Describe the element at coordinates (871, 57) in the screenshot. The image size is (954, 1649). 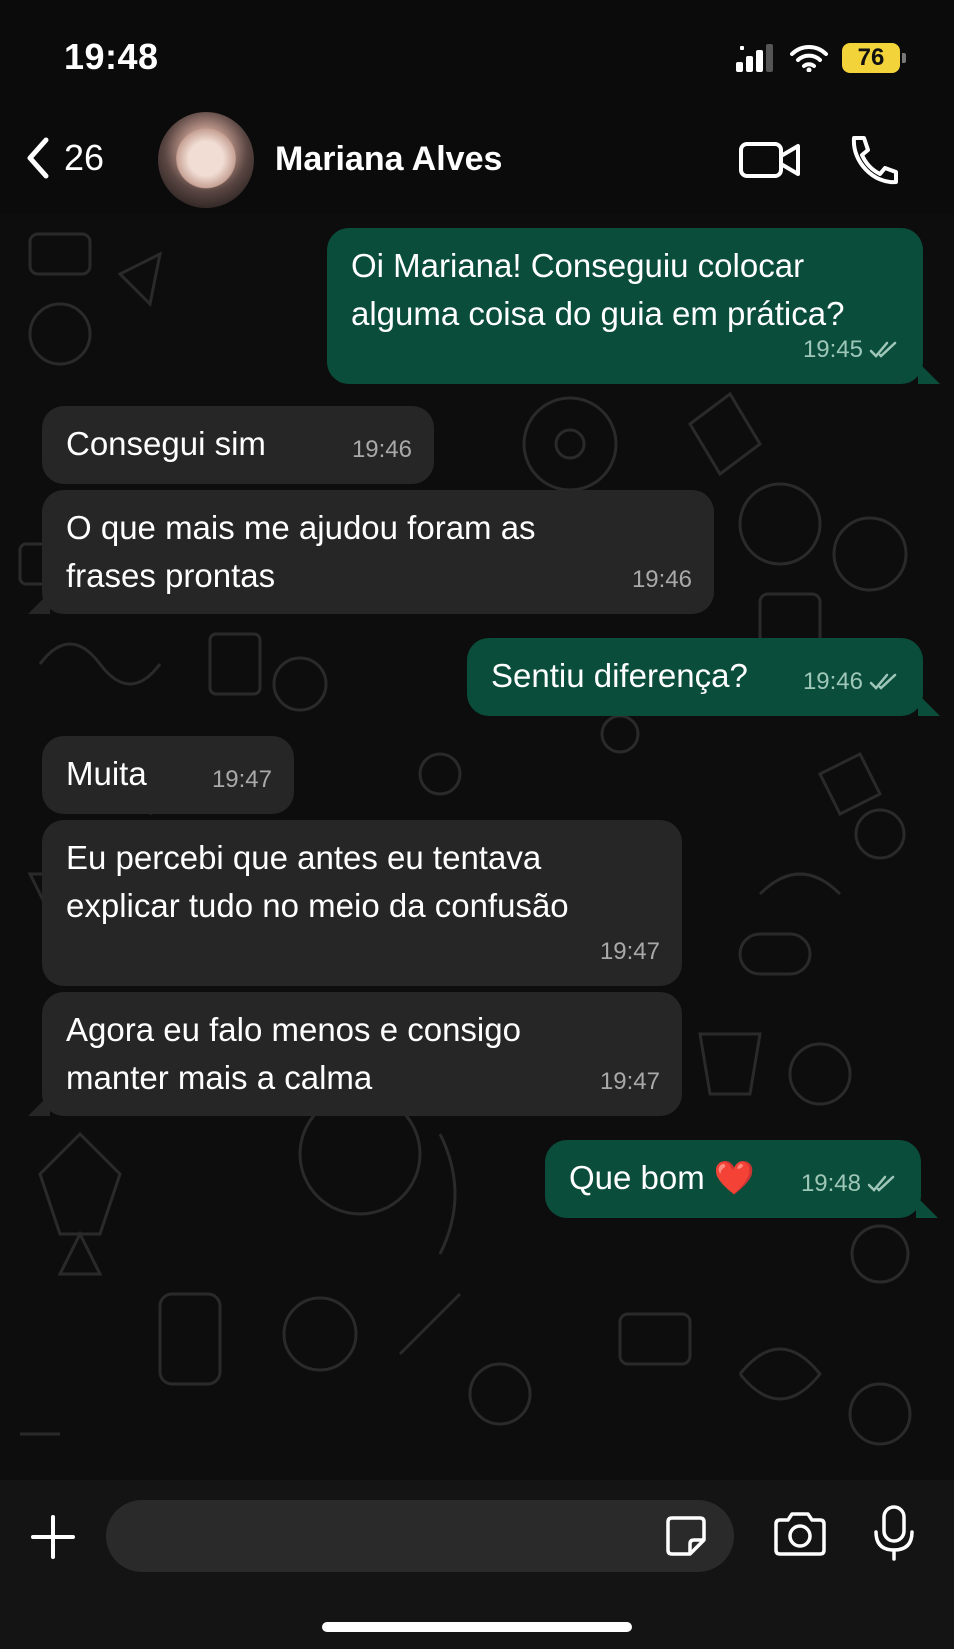
I see `battery-level: 76` at that location.